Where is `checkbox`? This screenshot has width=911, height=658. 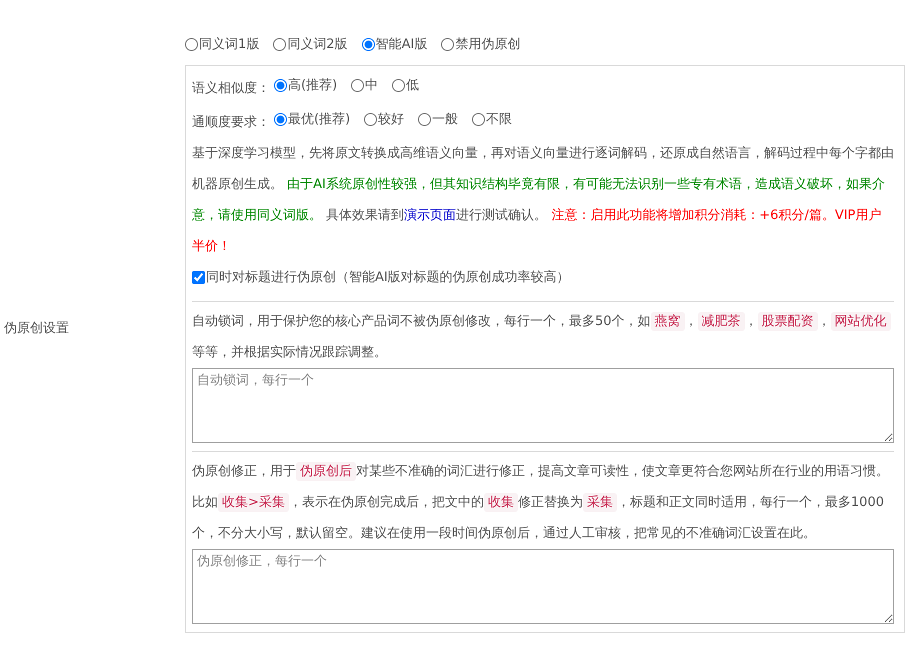 checkbox is located at coordinates (198, 277).